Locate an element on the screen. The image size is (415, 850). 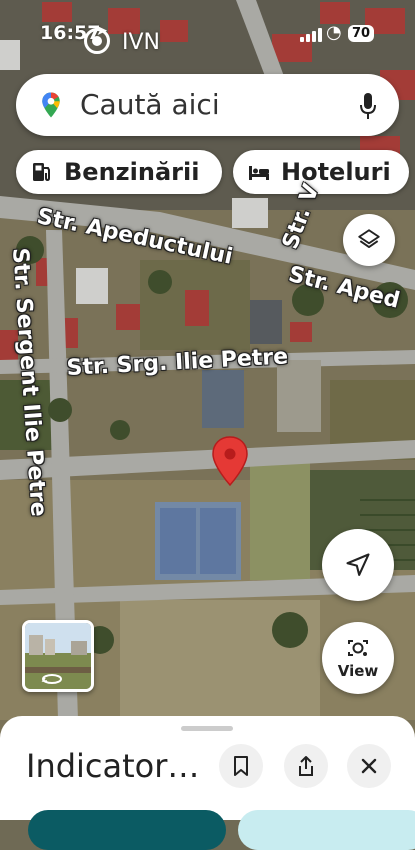
share-icon is located at coordinates (306, 766).